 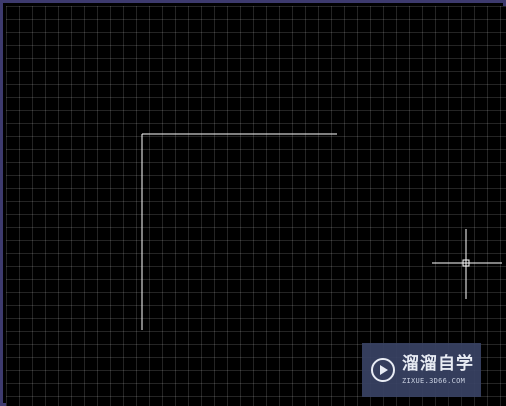 I want to click on crosshair-cursor-icon, so click(x=467, y=264).